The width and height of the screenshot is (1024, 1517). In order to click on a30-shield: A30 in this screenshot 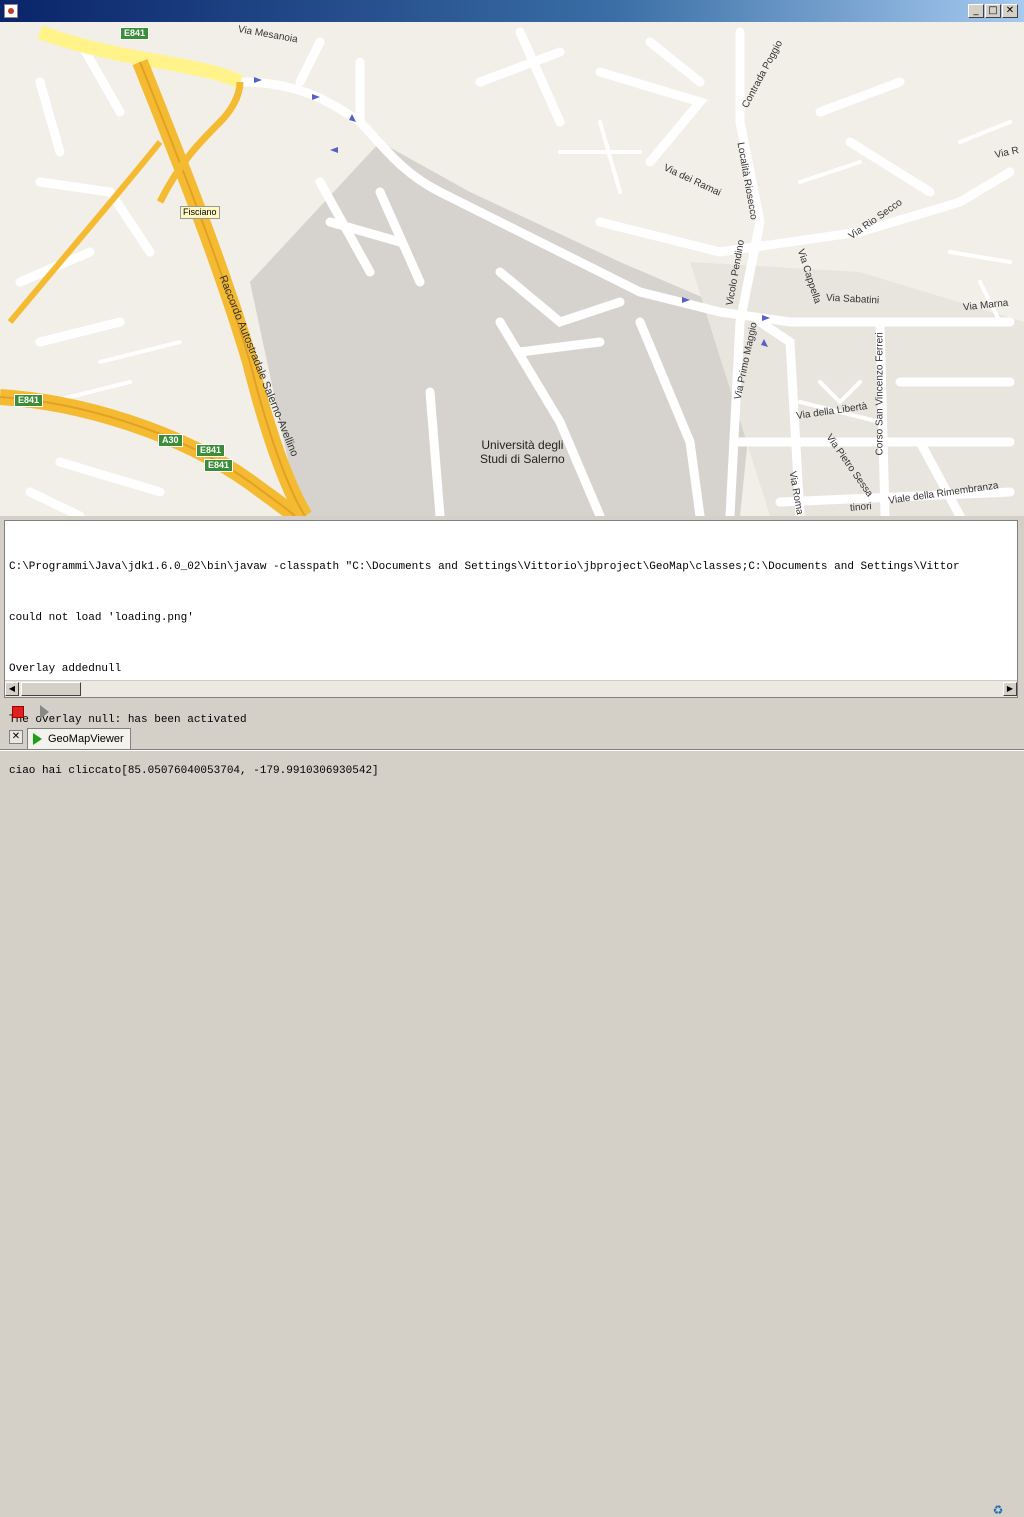, I will do `click(170, 440)`.